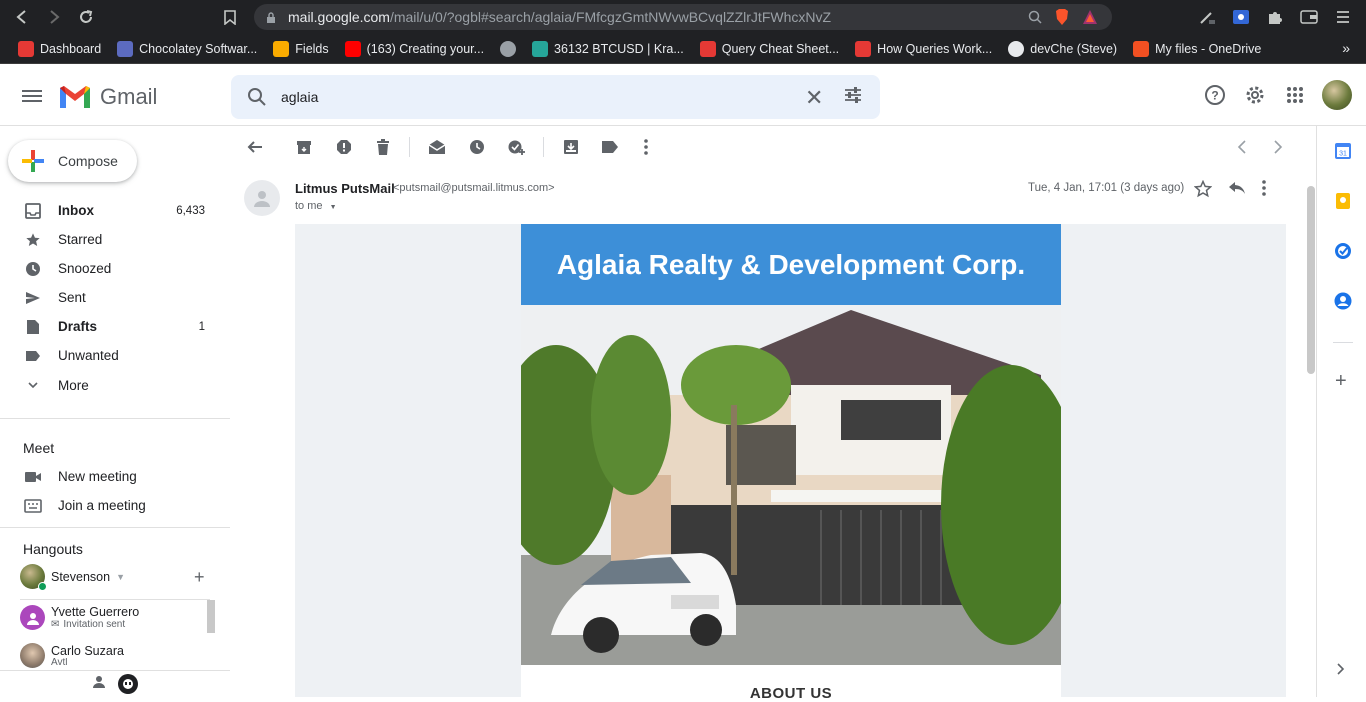  I want to click on hangouts-footer, so click(115, 683).